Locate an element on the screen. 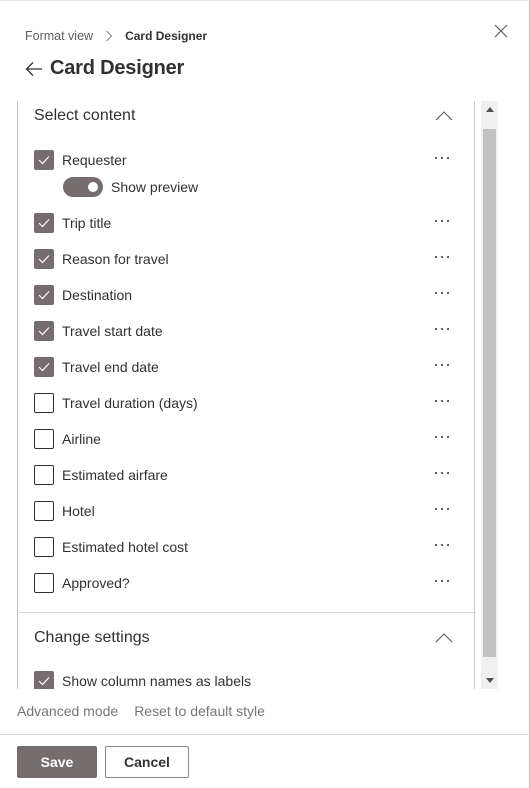 This screenshot has height=788, width=530. triangle-up-icon is located at coordinates (489, 109).